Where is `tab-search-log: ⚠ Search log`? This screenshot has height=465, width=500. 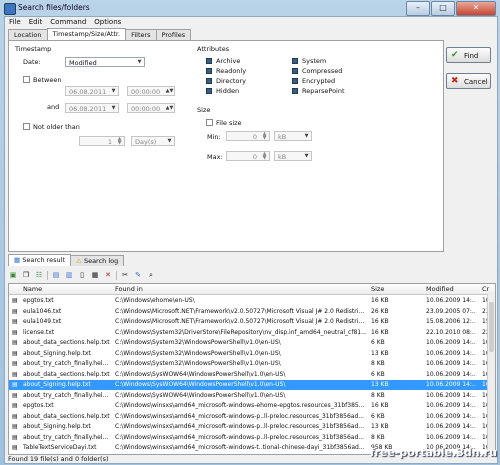
tab-search-log: ⚠ Search log is located at coordinates (97, 260).